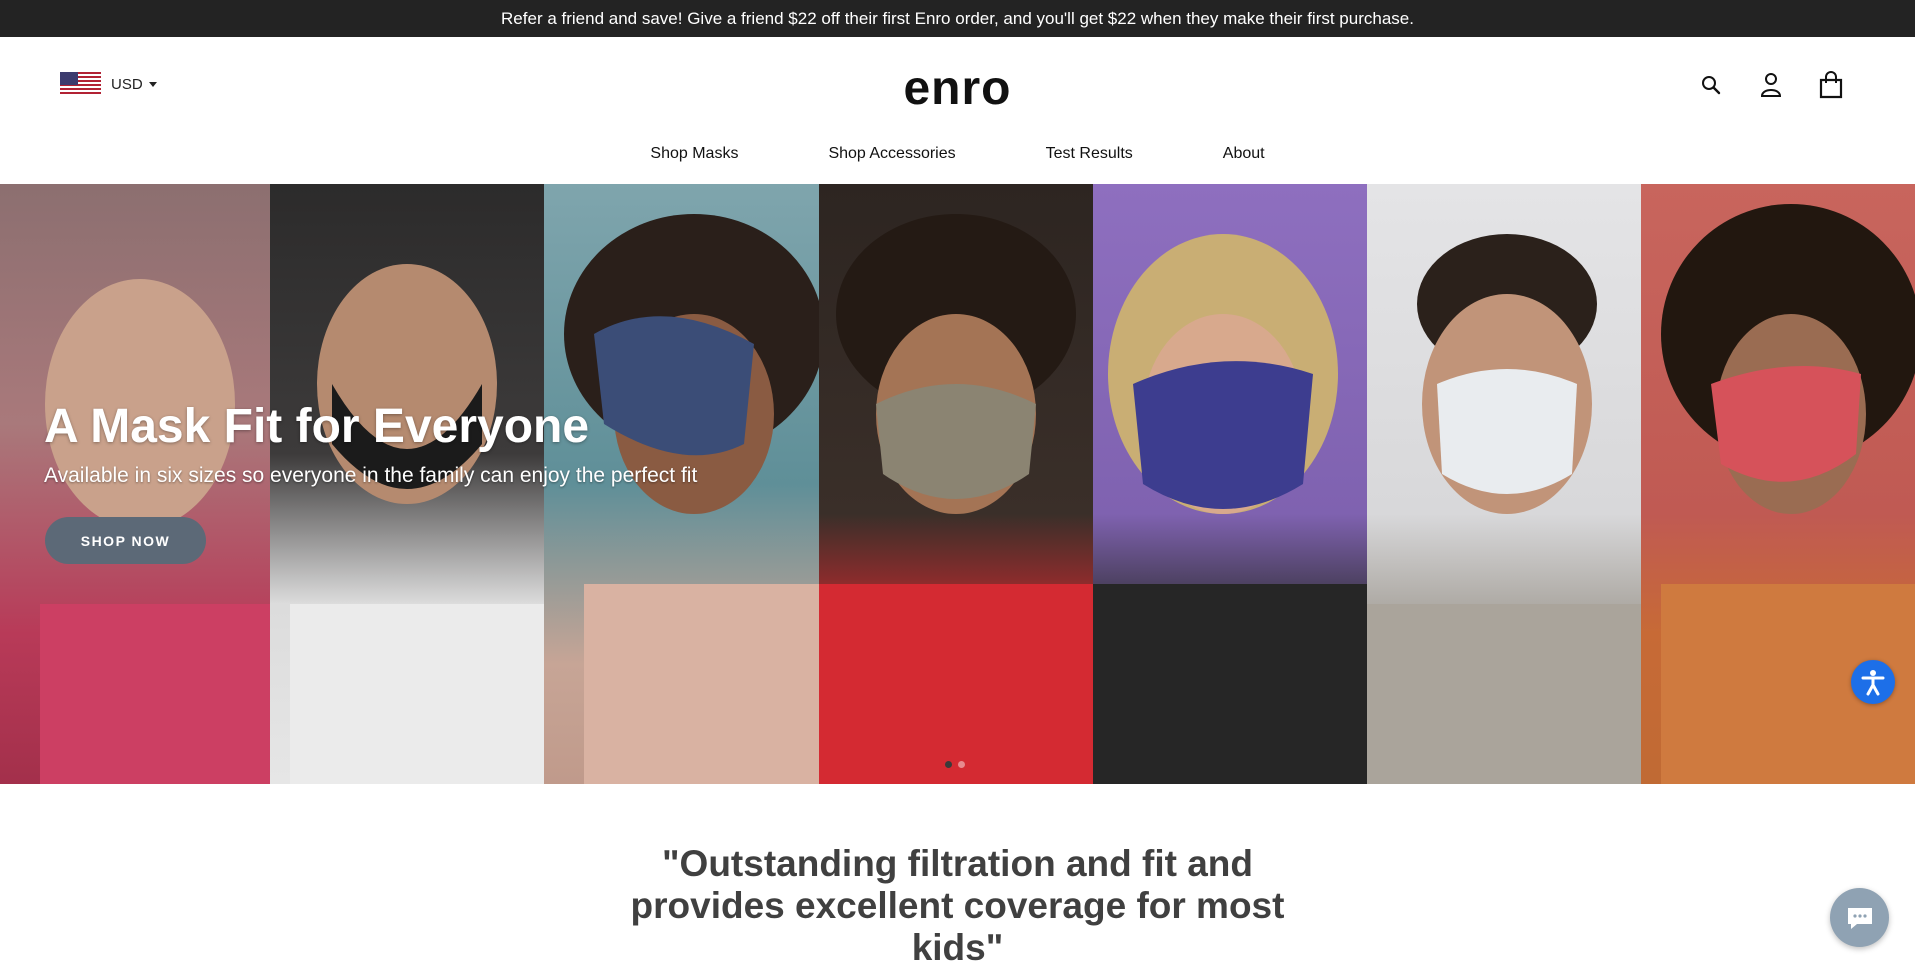  I want to click on quote-line: provides excellent coverage for most, so click(957, 905).